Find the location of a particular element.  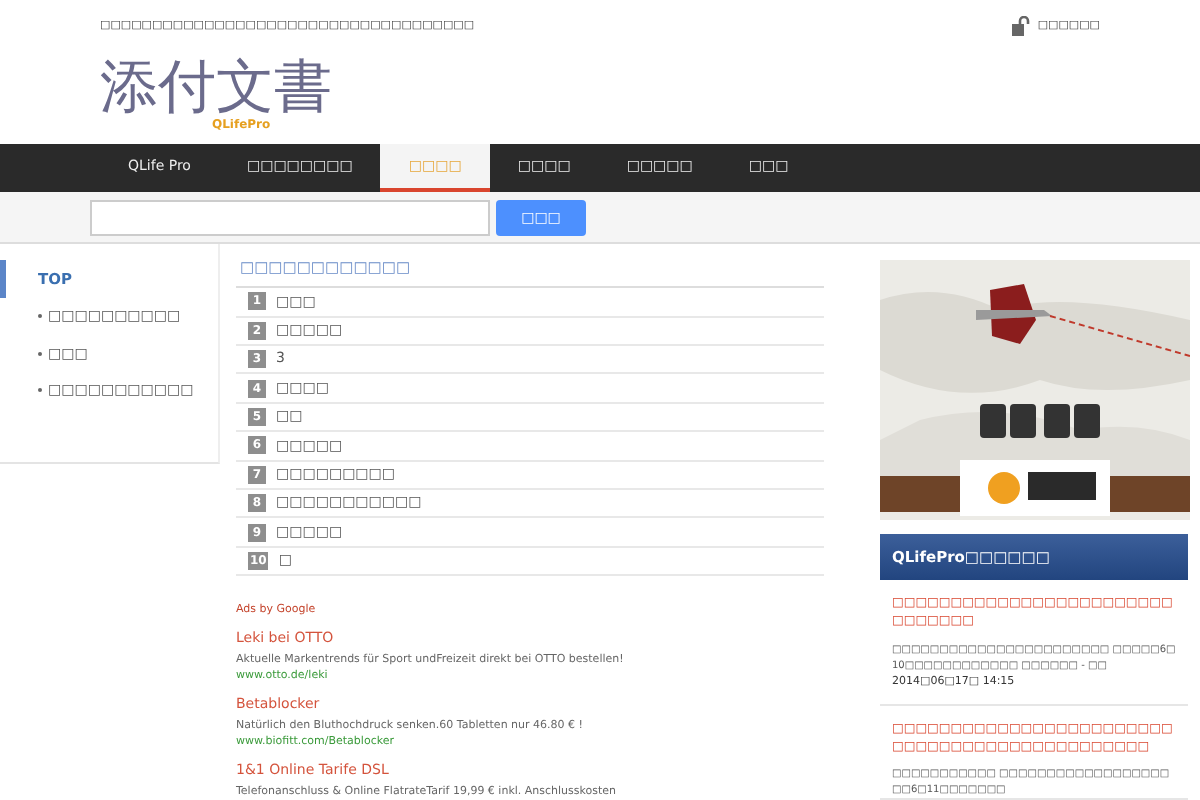

logo-text: 添付文書 is located at coordinates (216, 87).